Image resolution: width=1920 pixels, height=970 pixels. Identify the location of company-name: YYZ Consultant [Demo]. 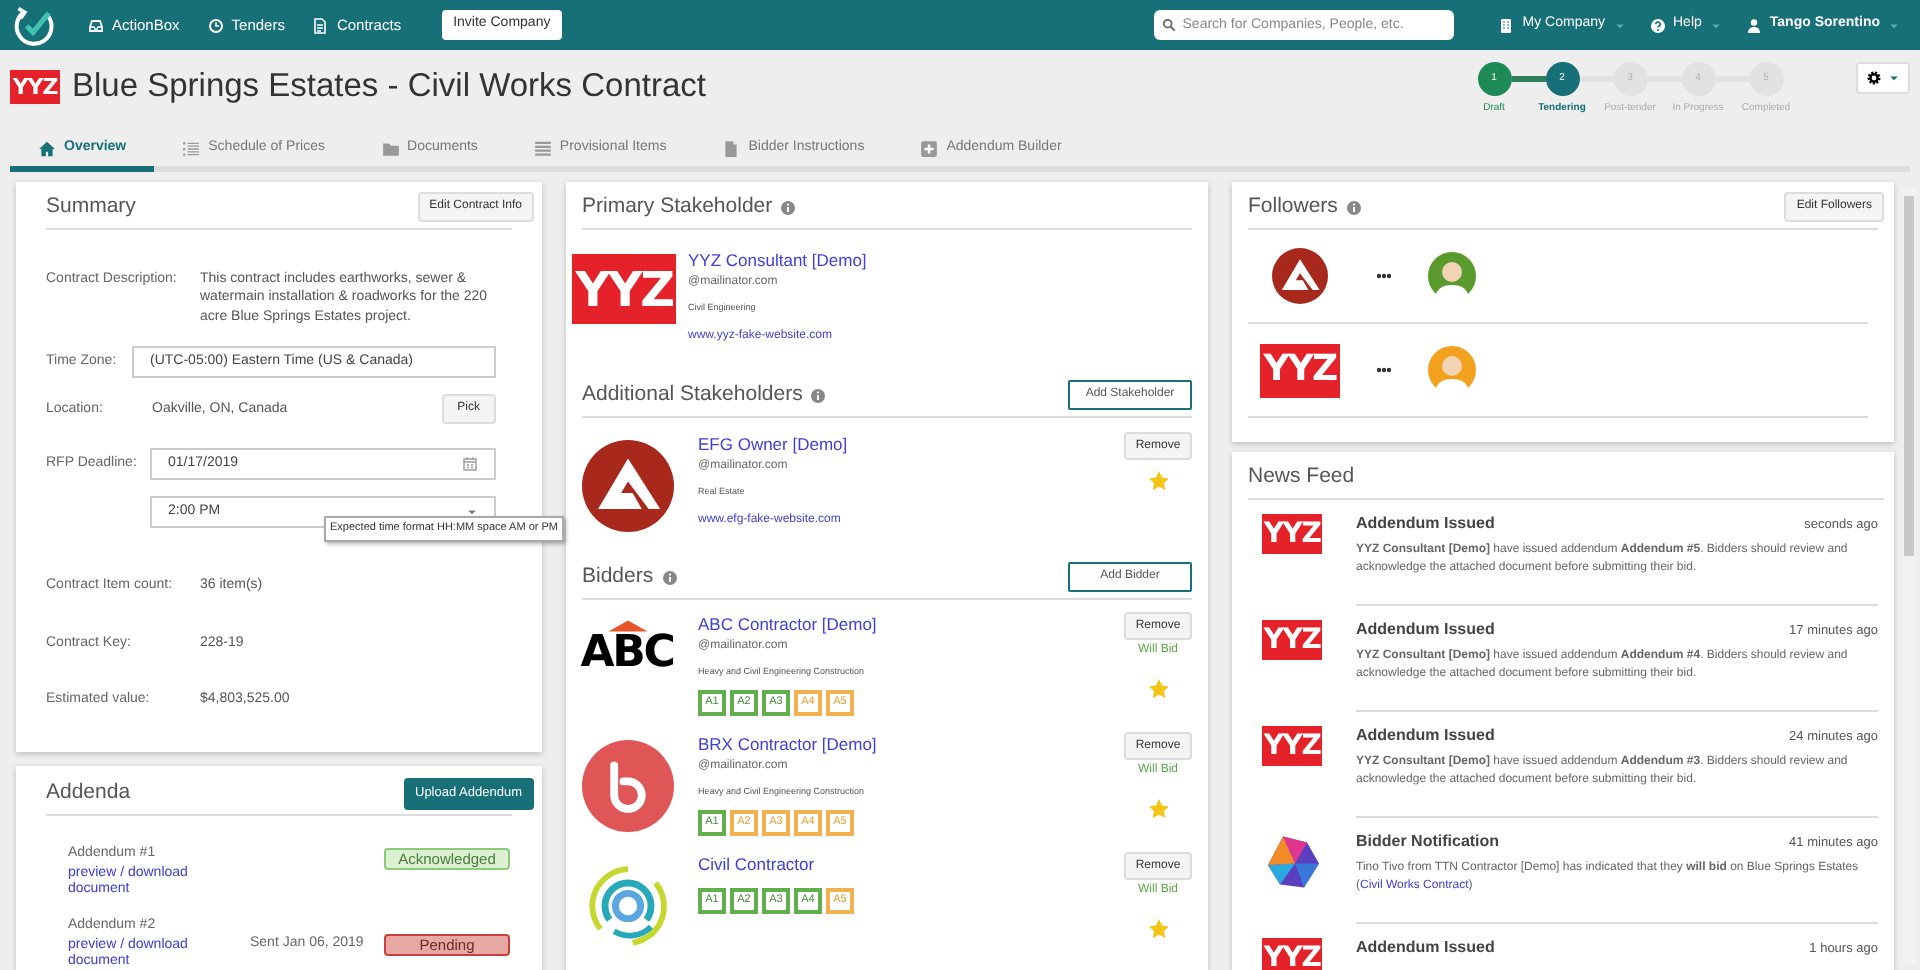
(940, 261).